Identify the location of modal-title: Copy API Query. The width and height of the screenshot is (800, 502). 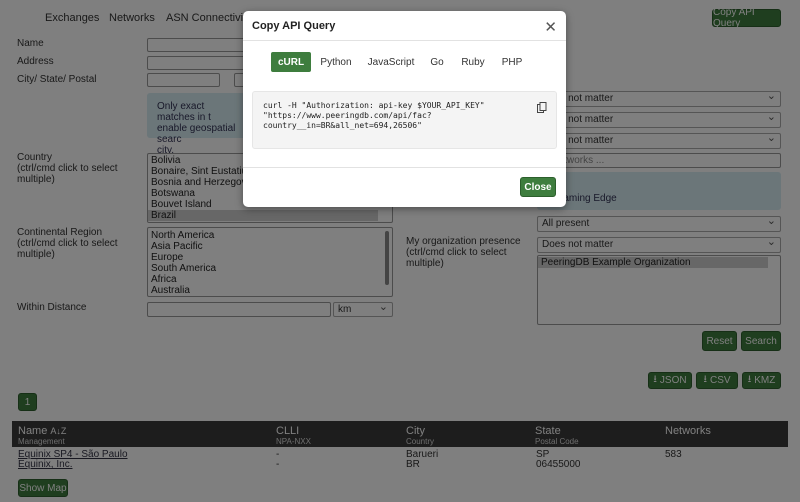
(294, 26).